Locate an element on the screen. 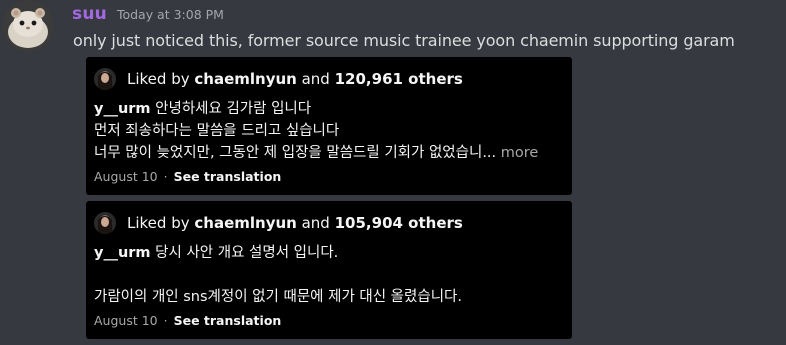 Image resolution: width=786 pixels, height=345 pixels. liked-by-row: Liked by chaemlnyun and 105,904 others is located at coordinates (278, 223).